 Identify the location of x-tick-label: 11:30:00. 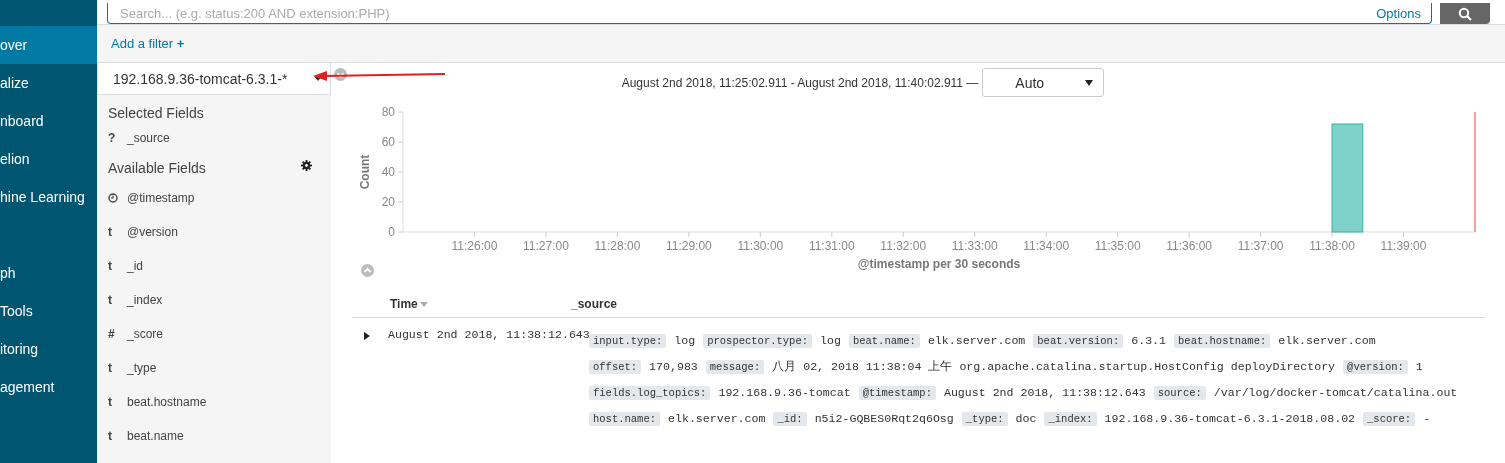
(760, 246).